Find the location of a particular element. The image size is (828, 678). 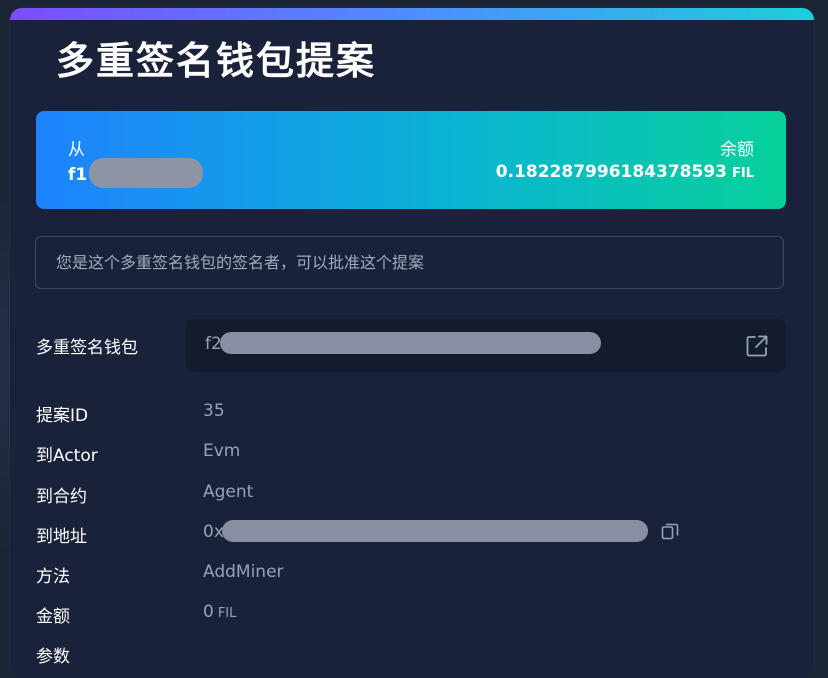

copy-icon is located at coordinates (670, 531).